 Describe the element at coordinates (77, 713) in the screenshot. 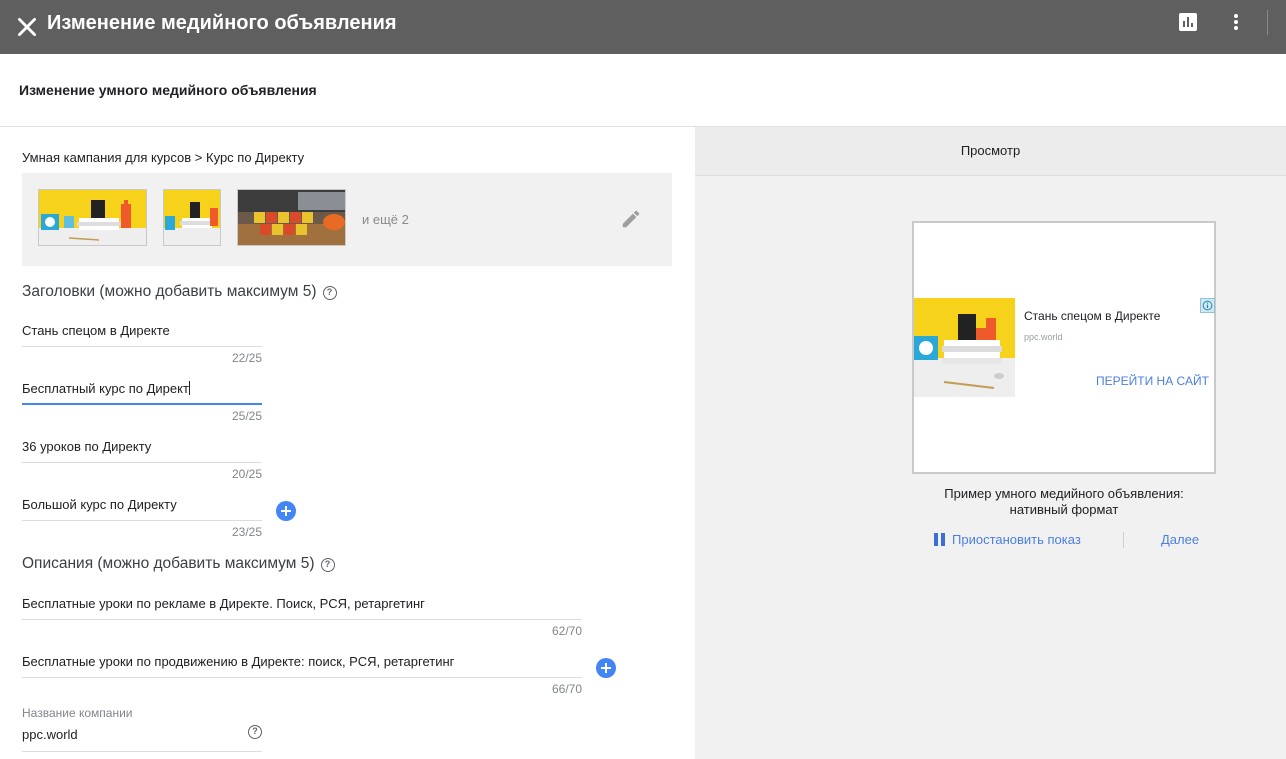

I see `company-name-label: Название компании` at that location.